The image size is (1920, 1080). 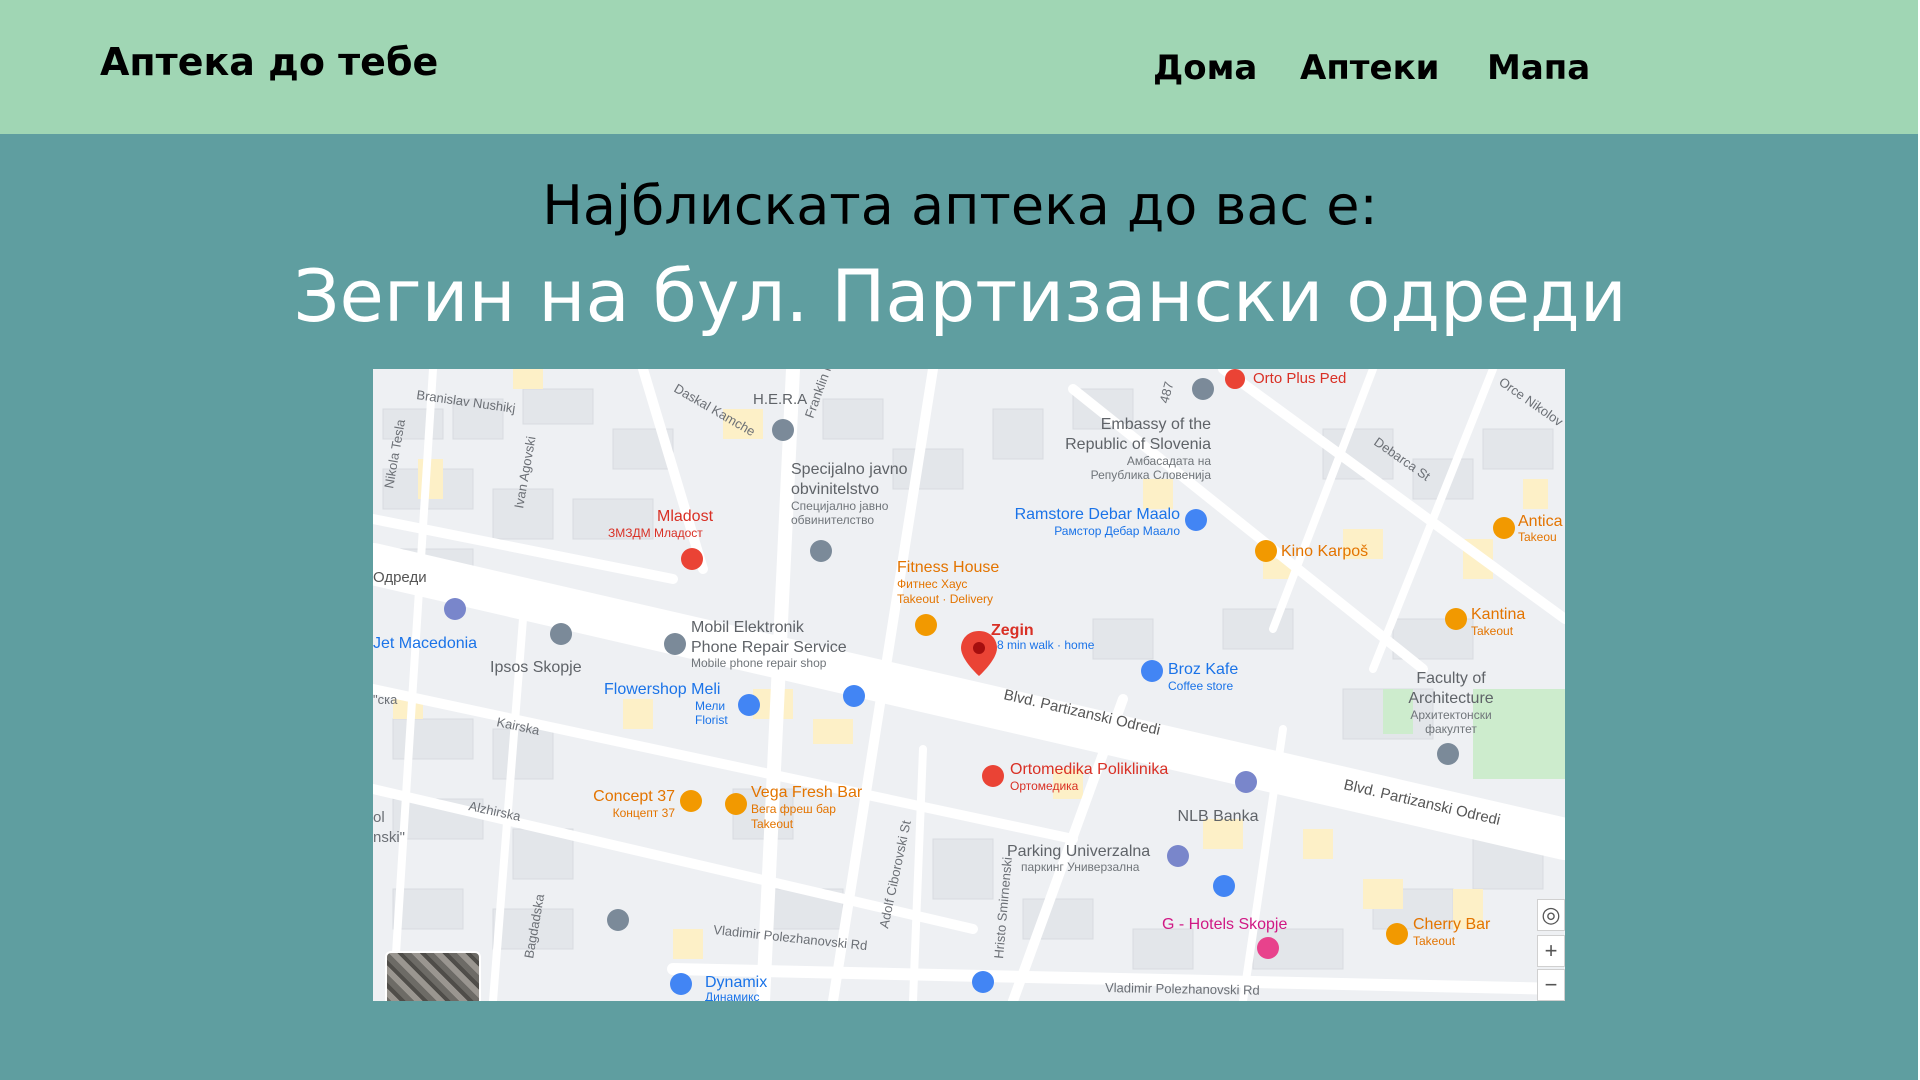 I want to click on place-label: Ортомедика, so click(x=1044, y=786).